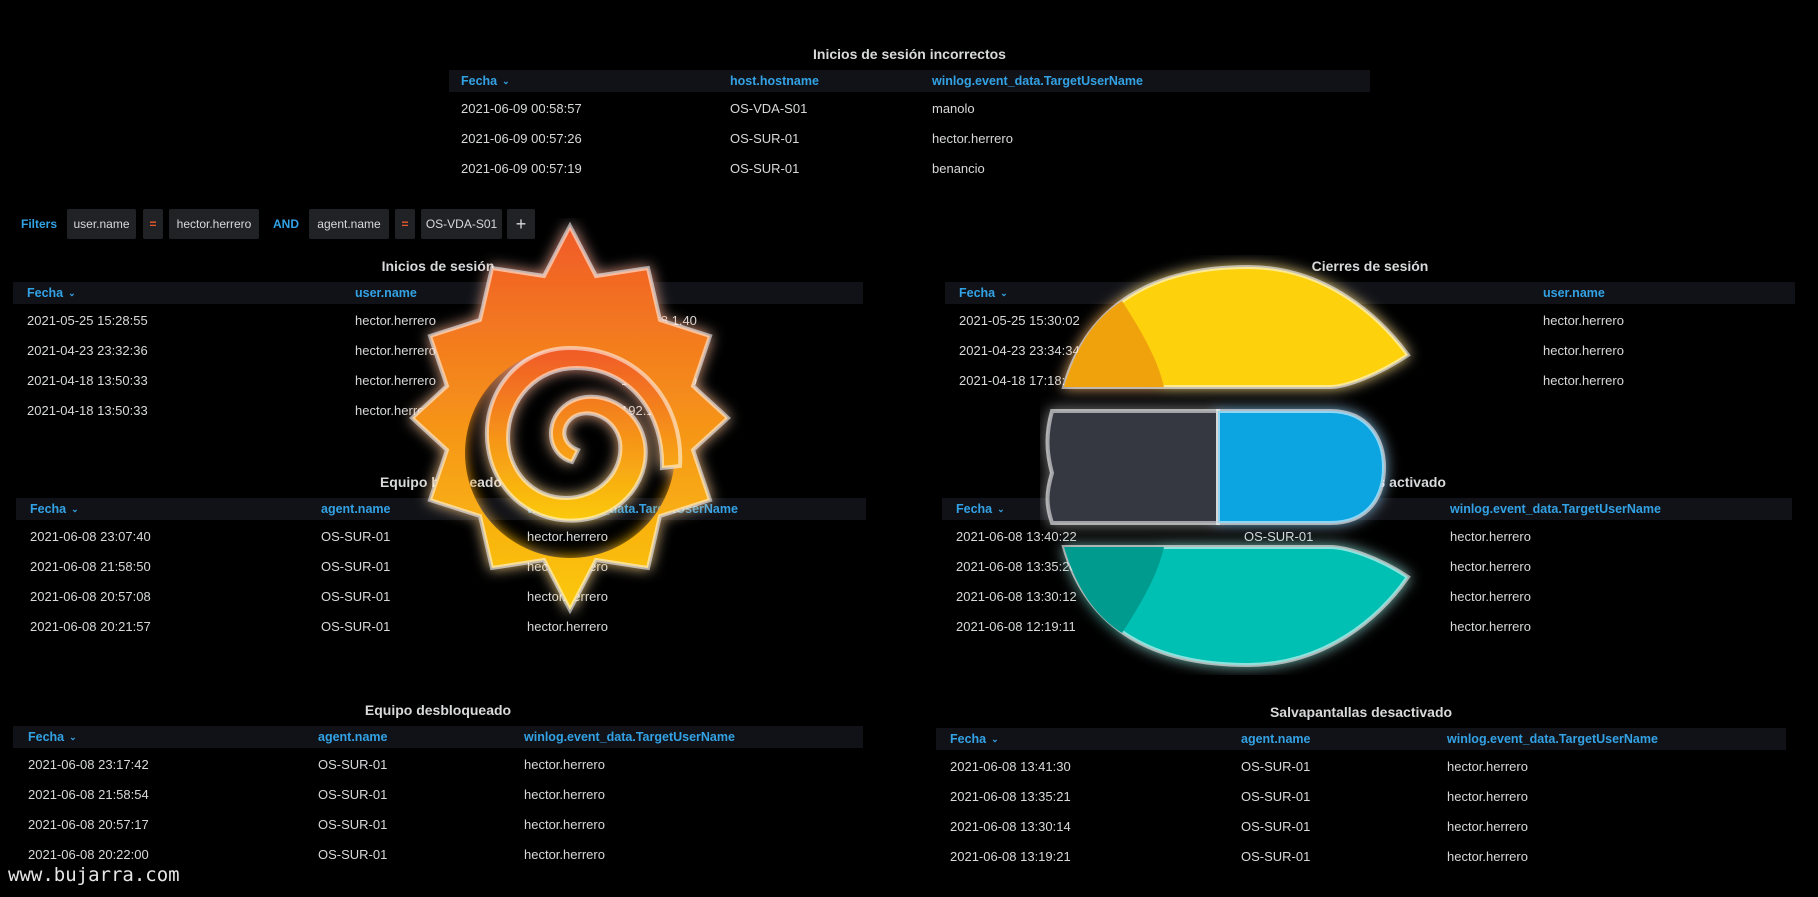 This screenshot has width=1818, height=897. I want to click on filters-label: Filters, so click(38, 224).